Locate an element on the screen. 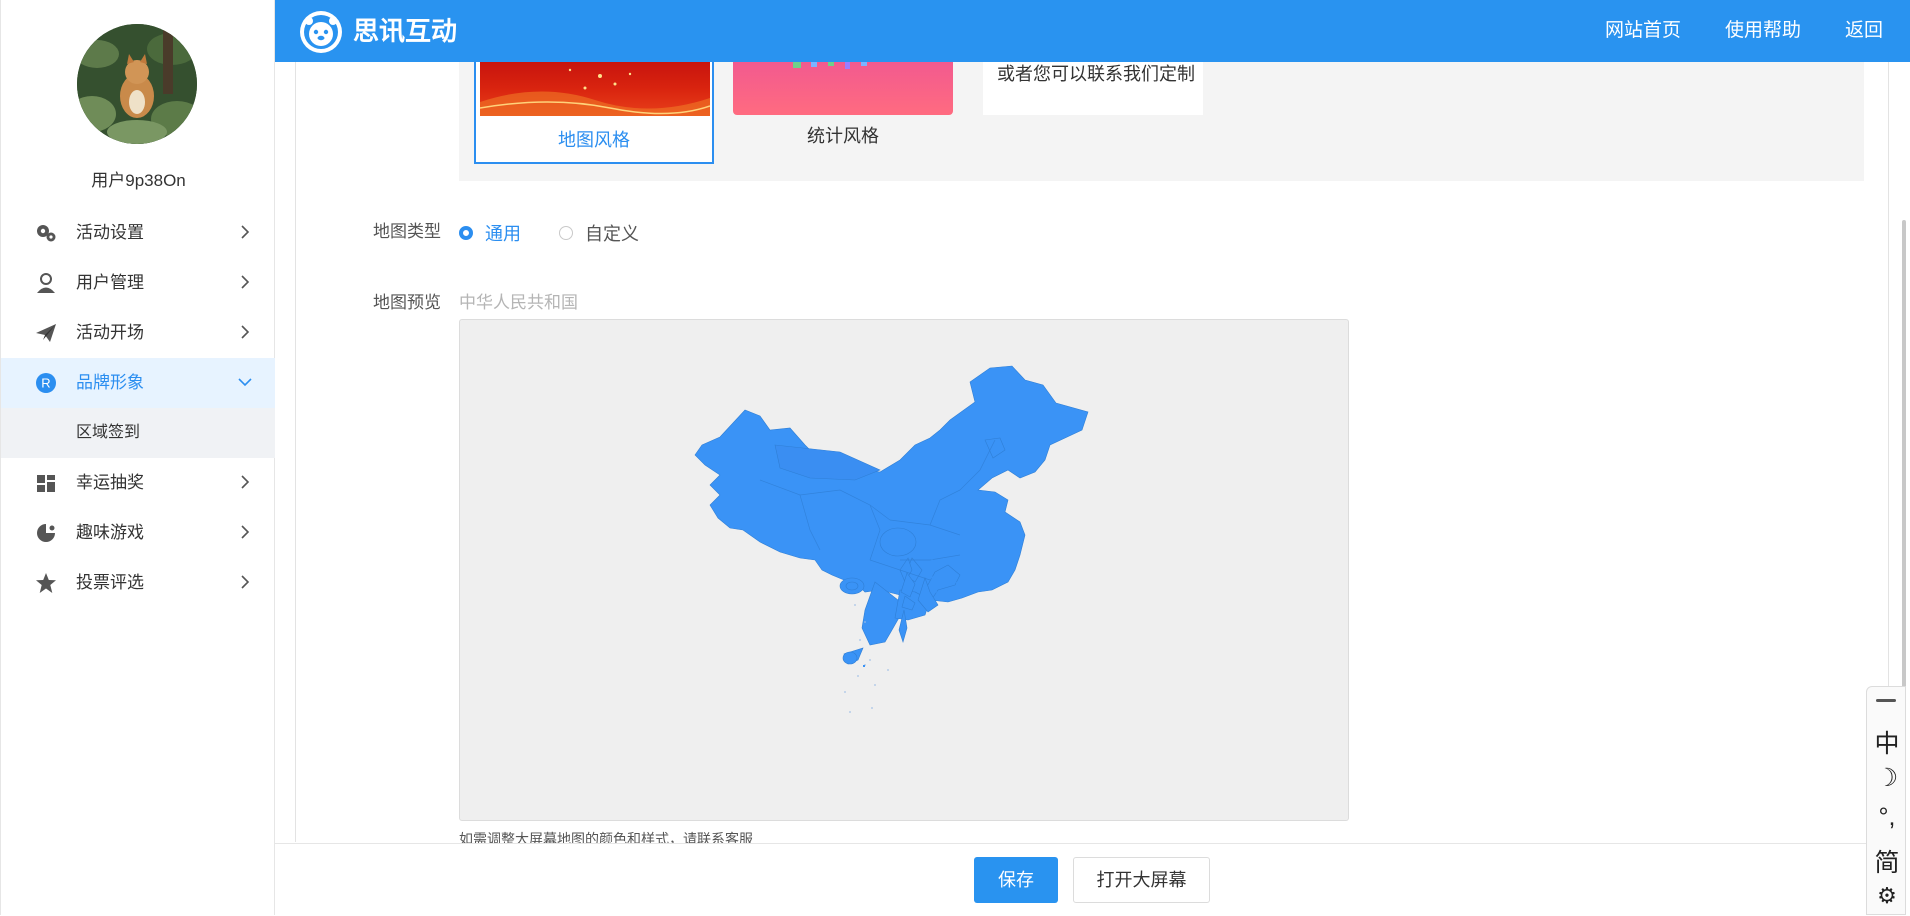 The height and width of the screenshot is (916, 1910). svg-text: R is located at coordinates (45, 383).